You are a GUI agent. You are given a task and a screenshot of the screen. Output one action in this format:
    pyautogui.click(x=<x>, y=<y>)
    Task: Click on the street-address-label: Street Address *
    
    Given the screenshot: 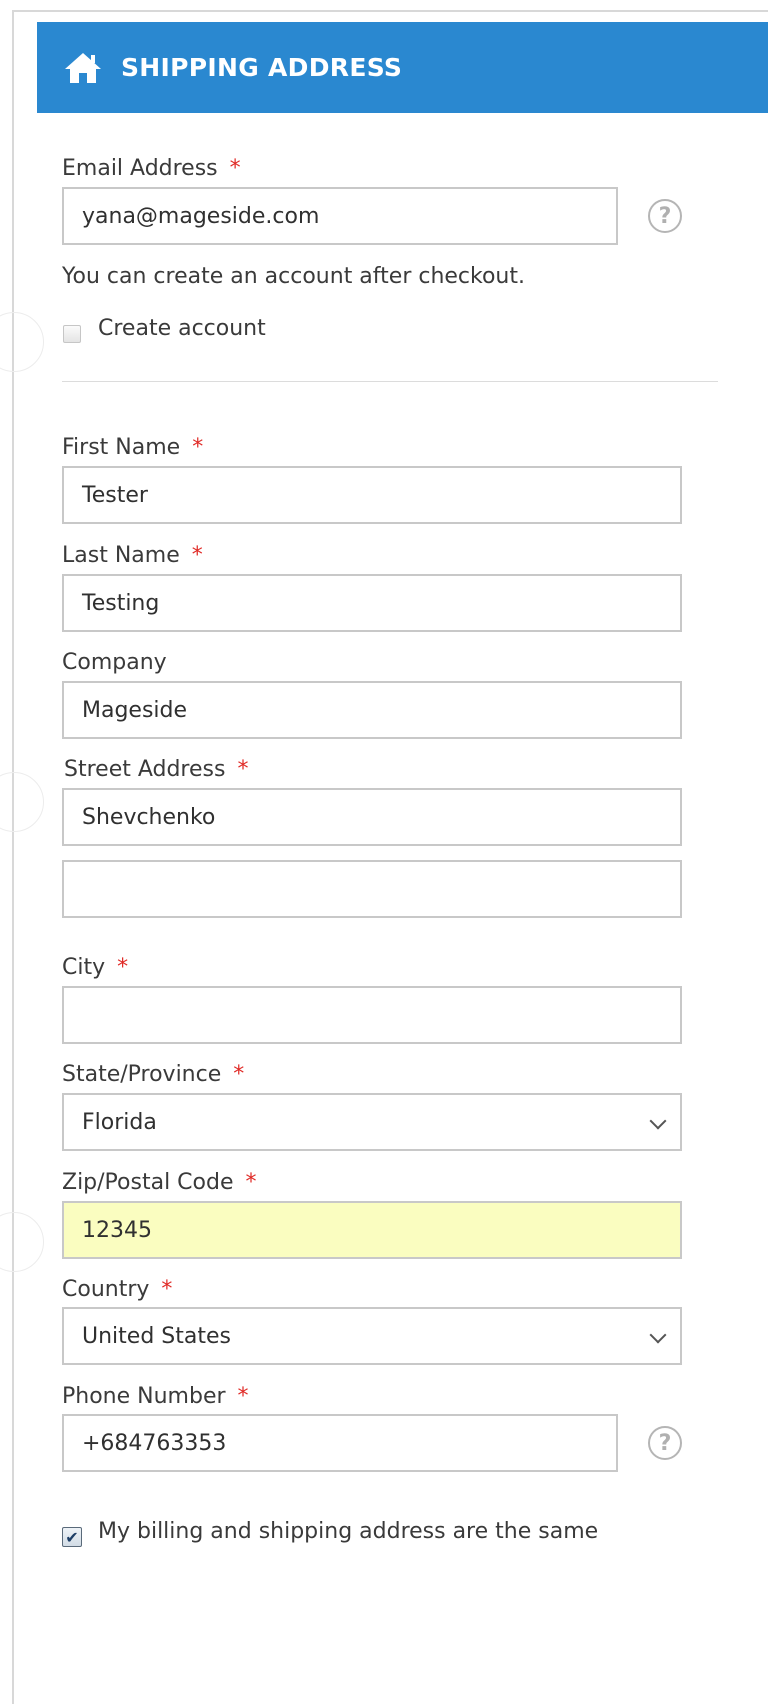 What is the action you would take?
    pyautogui.click(x=156, y=769)
    